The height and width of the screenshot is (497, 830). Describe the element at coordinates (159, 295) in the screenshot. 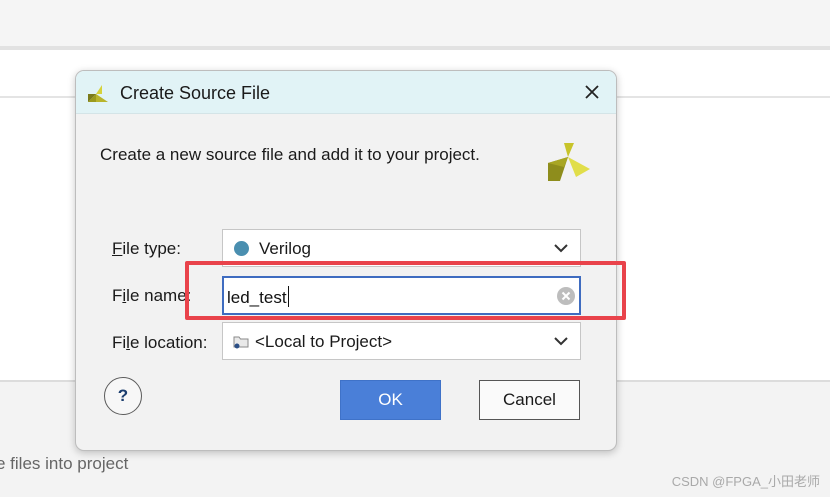

I see `file-name-label-rest: le name:` at that location.